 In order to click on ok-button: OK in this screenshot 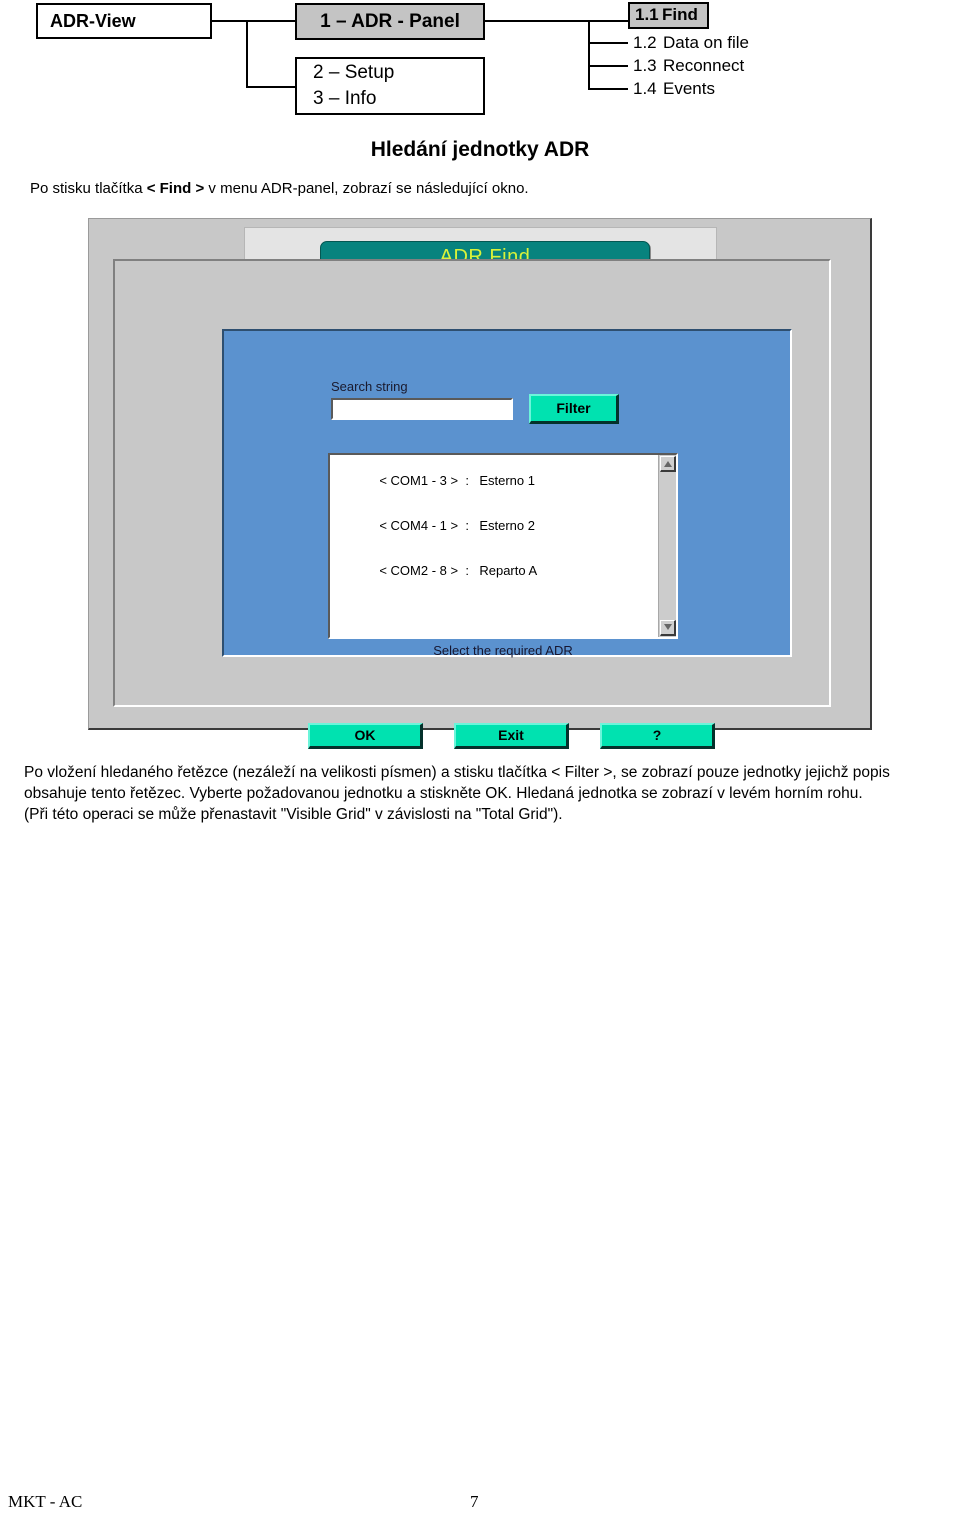, I will do `click(365, 736)`.